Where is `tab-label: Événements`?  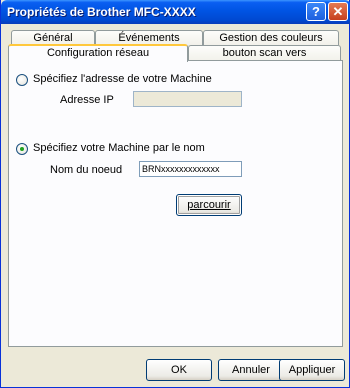
tab-label: Événements is located at coordinates (149, 38).